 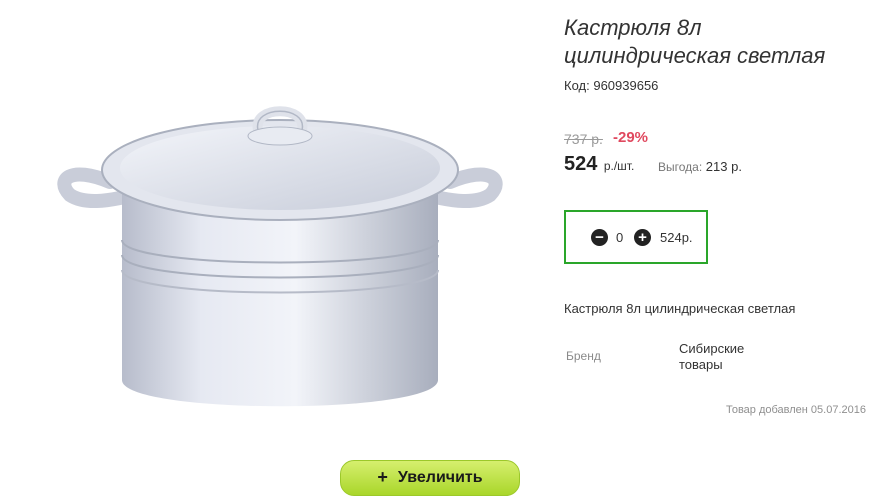 What do you see at coordinates (712, 356) in the screenshot?
I see `brand-value: Сибирские товары` at bounding box center [712, 356].